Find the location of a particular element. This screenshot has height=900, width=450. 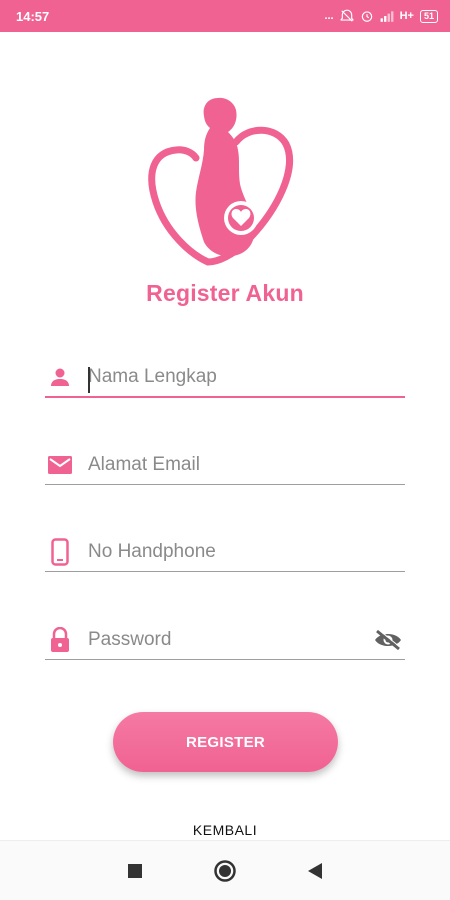

password-field is located at coordinates (225, 640).